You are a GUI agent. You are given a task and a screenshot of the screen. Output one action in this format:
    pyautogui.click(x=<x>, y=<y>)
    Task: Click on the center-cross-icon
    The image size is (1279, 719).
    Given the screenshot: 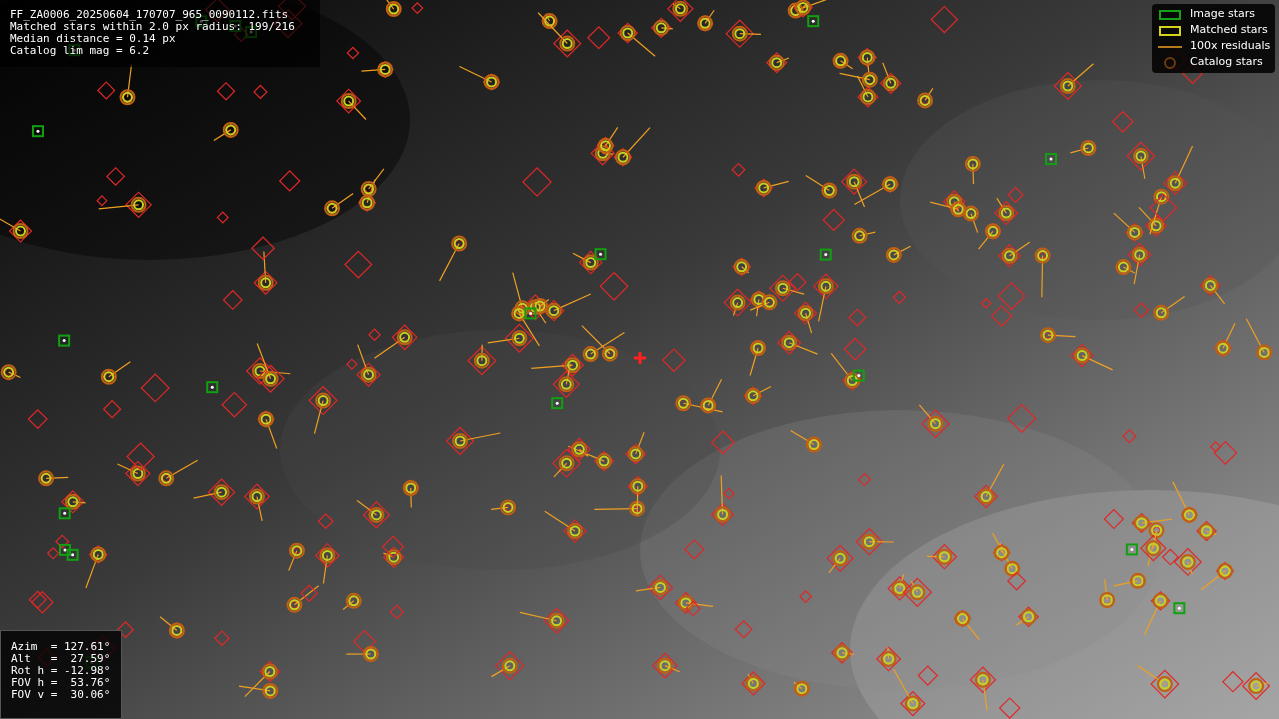 What is the action you would take?
    pyautogui.click(x=640, y=358)
    